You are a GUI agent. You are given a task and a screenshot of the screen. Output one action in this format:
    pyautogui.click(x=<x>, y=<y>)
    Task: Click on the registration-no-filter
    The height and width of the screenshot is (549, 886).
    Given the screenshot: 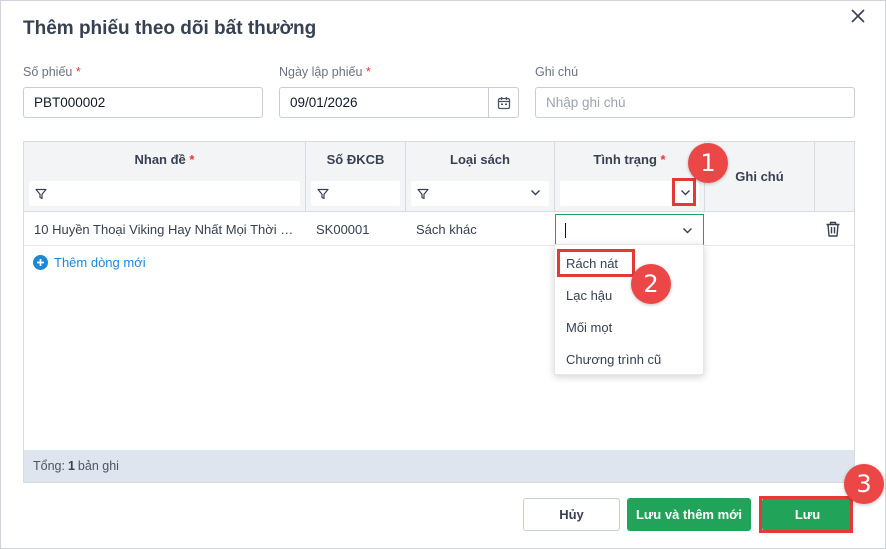 What is the action you would take?
    pyautogui.click(x=355, y=193)
    